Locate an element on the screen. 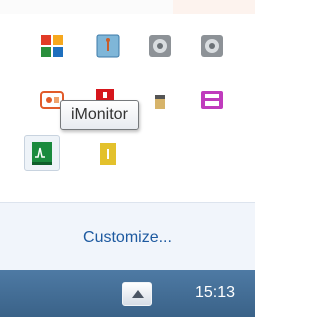  avg-antivirus-icon is located at coordinates (52, 46).